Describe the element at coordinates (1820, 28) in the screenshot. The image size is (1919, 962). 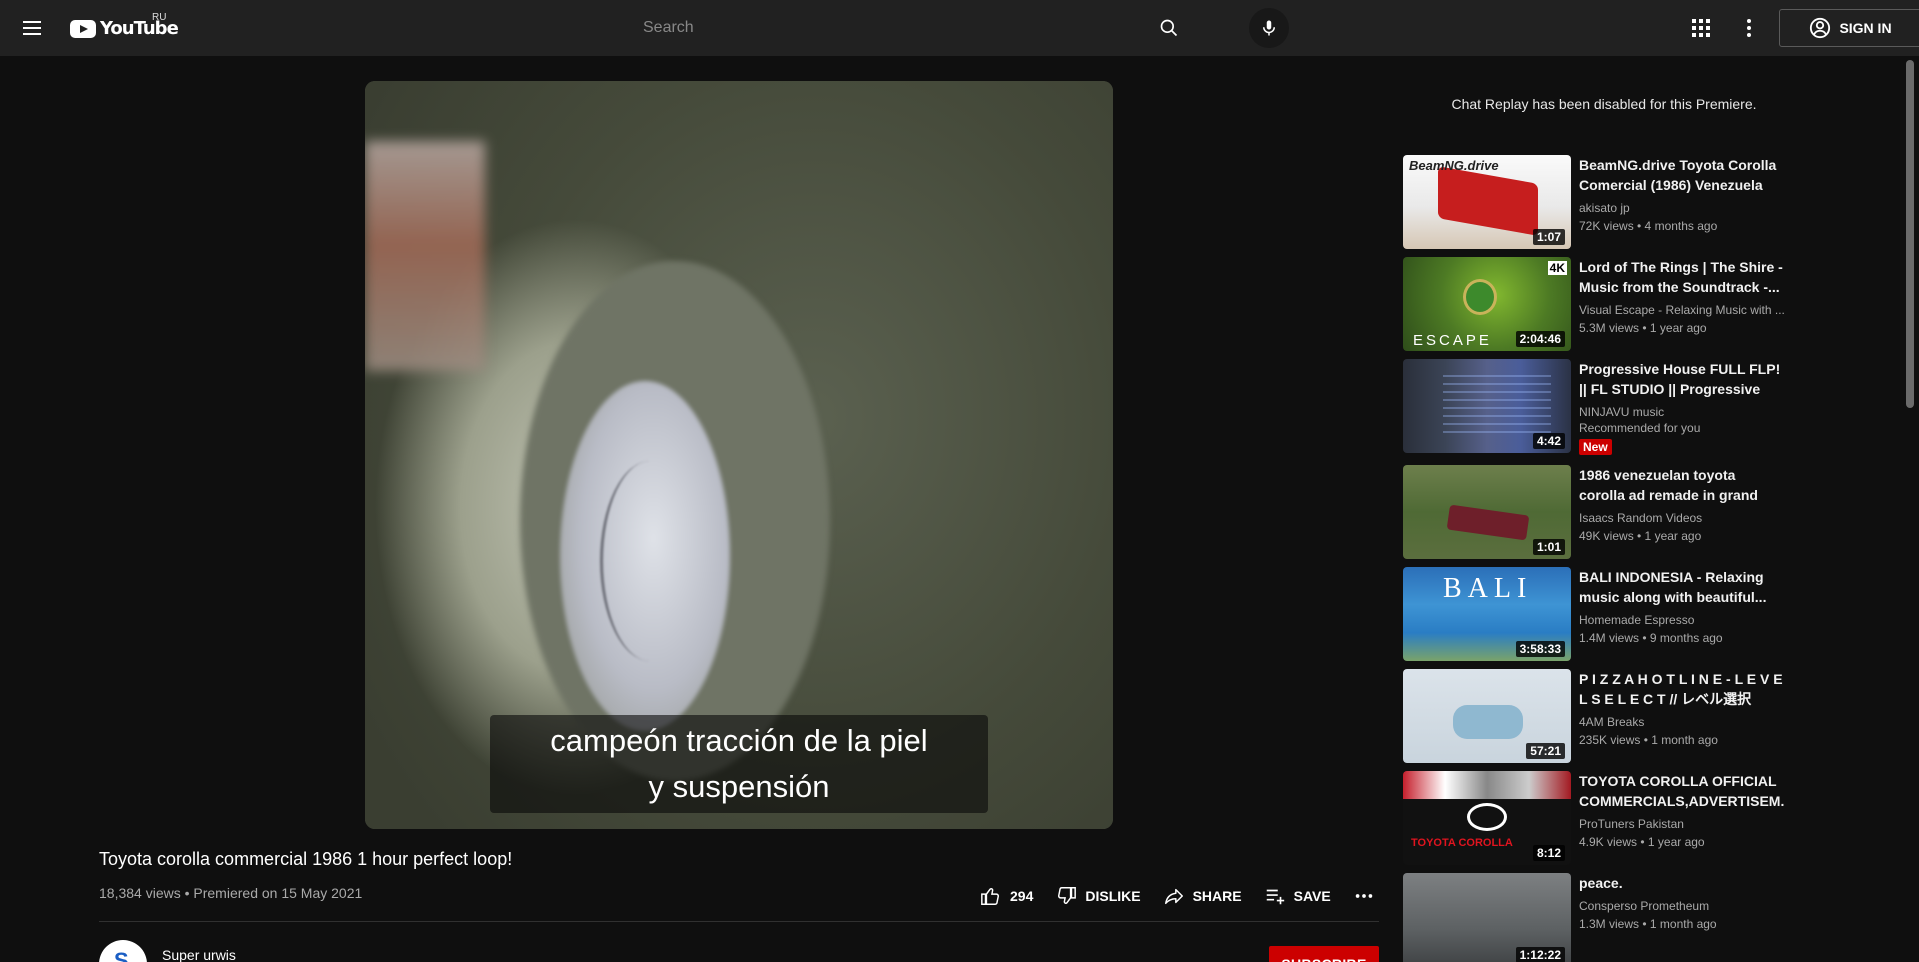
I see `account-icon` at that location.